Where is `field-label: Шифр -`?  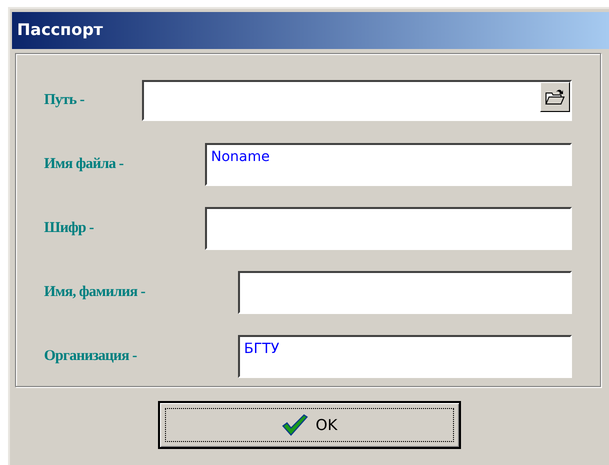 field-label: Шифр - is located at coordinates (69, 228).